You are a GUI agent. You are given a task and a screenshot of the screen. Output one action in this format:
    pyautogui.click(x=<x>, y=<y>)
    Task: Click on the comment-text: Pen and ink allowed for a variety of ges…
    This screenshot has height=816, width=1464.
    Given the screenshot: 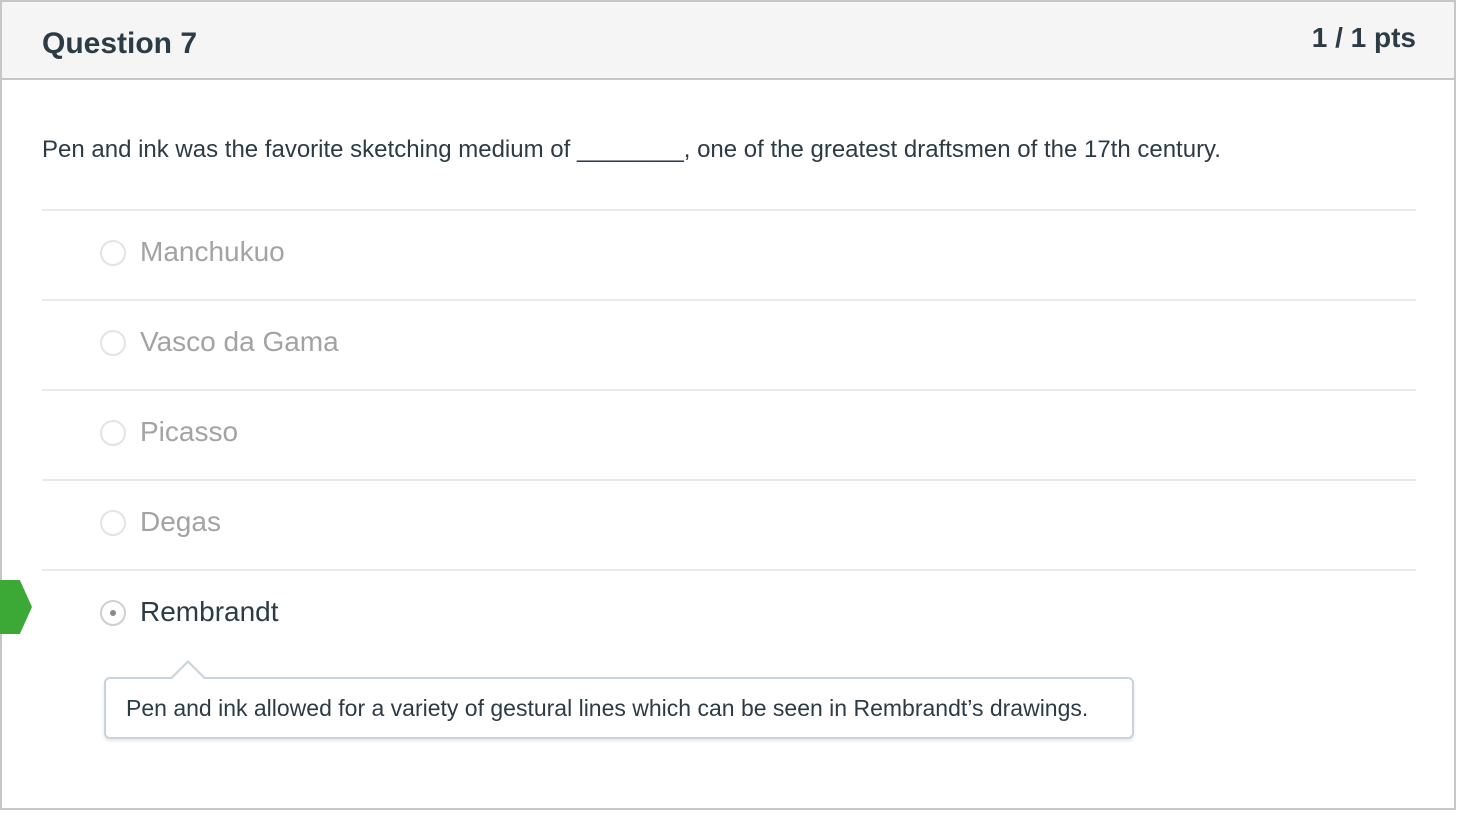 What is the action you would take?
    pyautogui.click(x=607, y=708)
    